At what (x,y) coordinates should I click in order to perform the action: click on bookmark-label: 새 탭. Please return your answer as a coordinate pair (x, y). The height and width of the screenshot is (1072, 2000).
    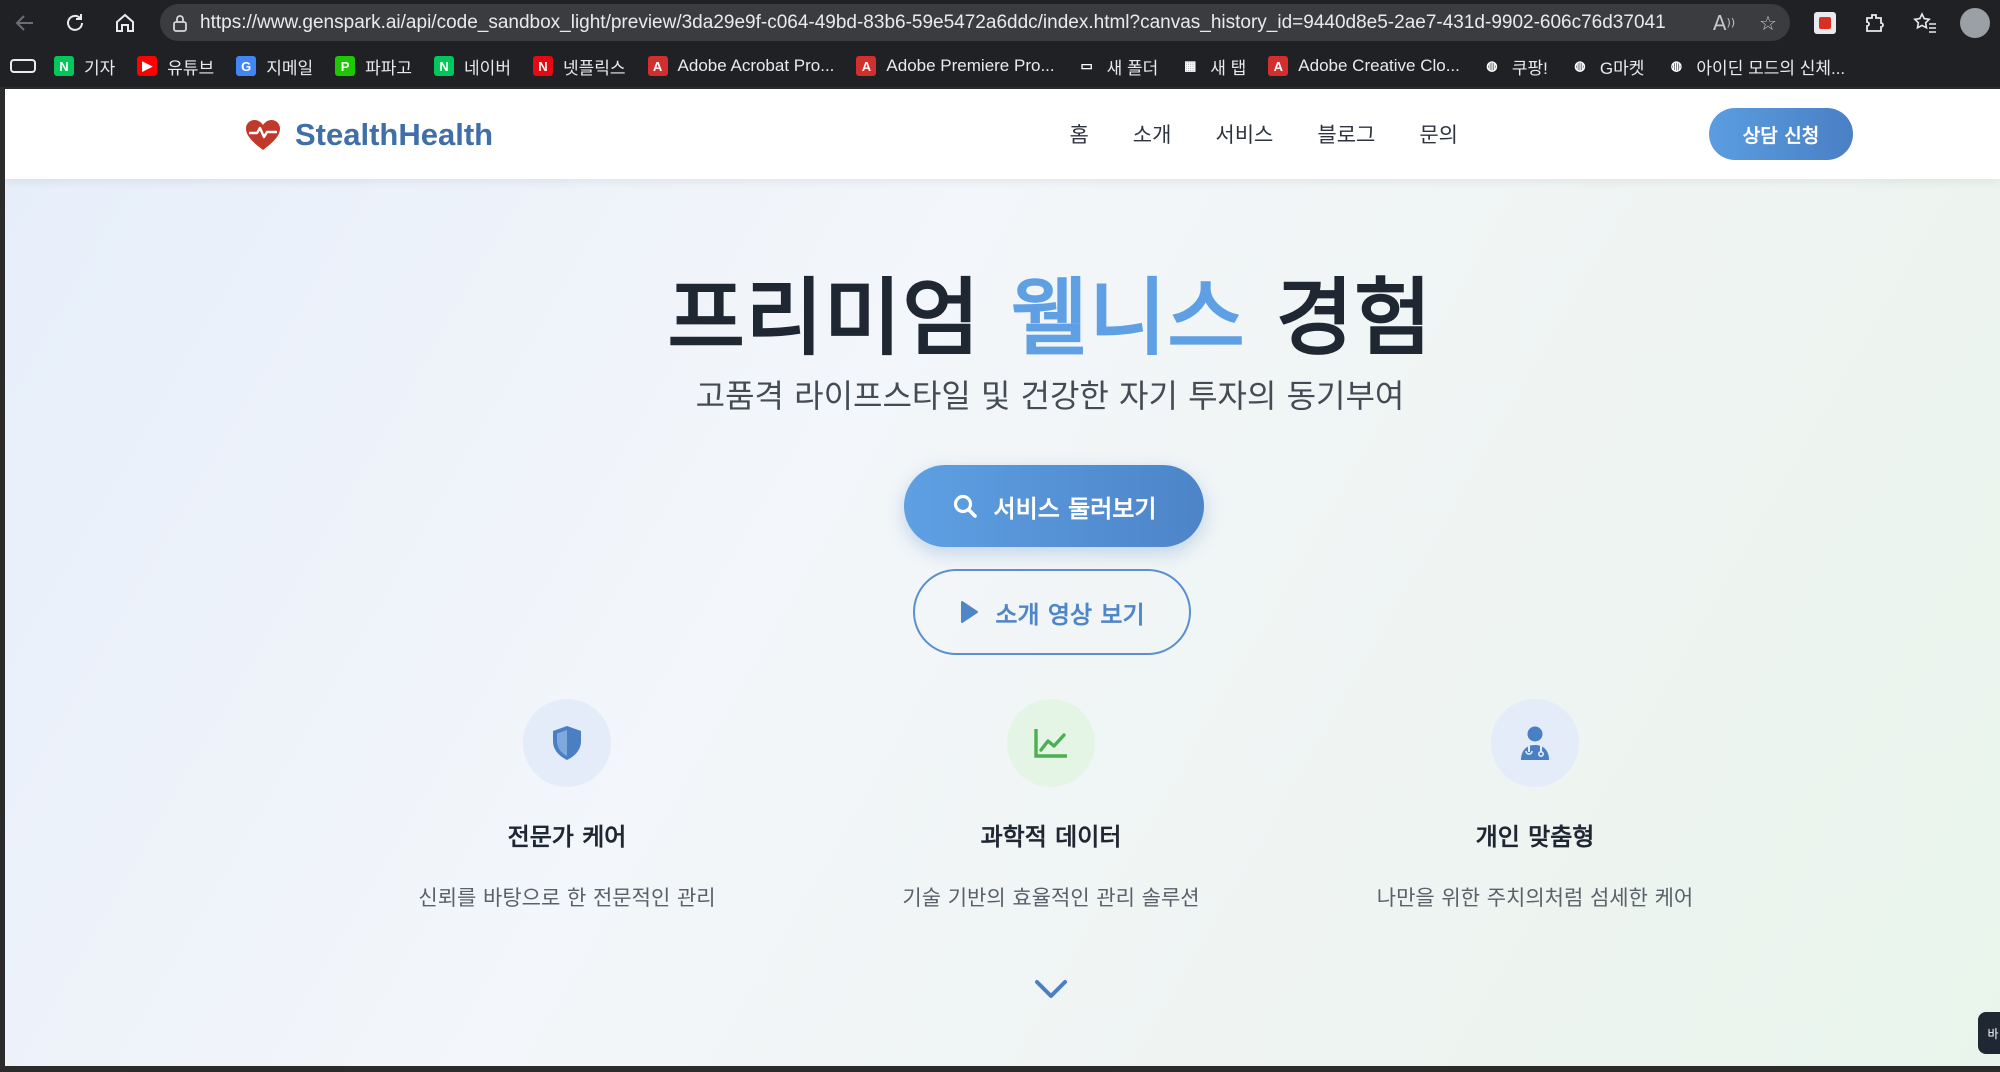
    Looking at the image, I should click on (1228, 68).